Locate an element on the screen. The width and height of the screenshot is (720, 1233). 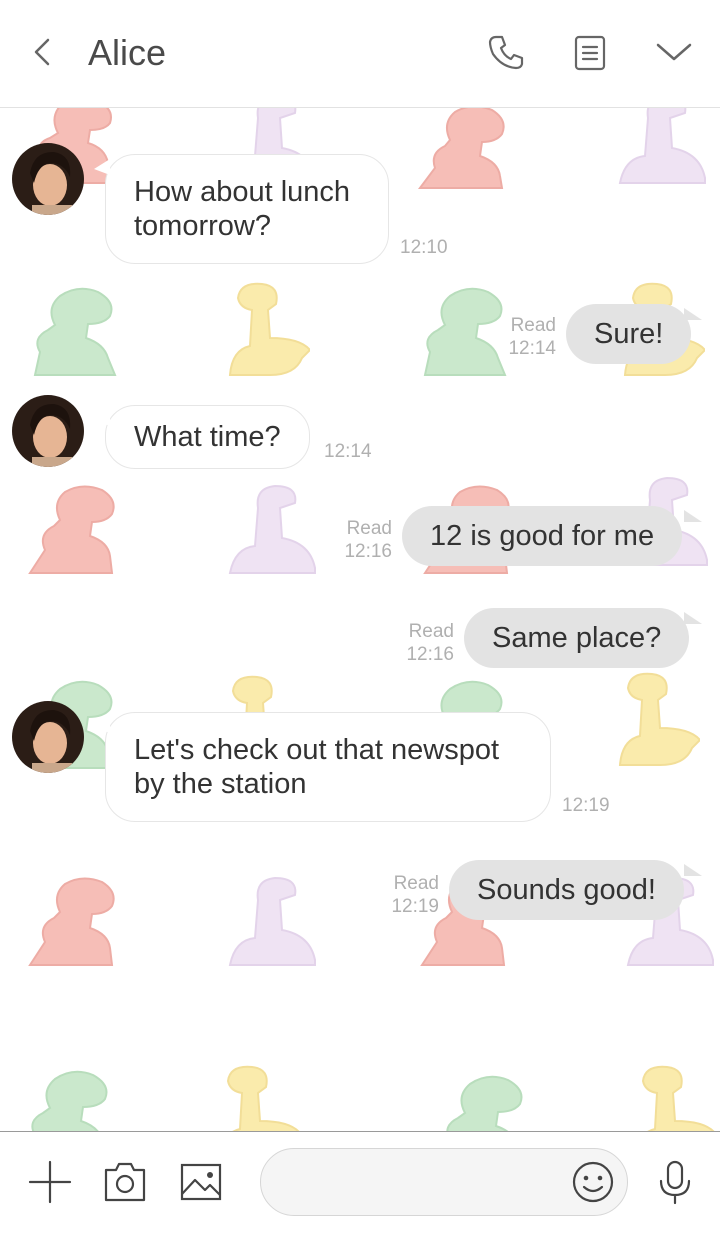
message-line: by the station is located at coordinates (220, 784).